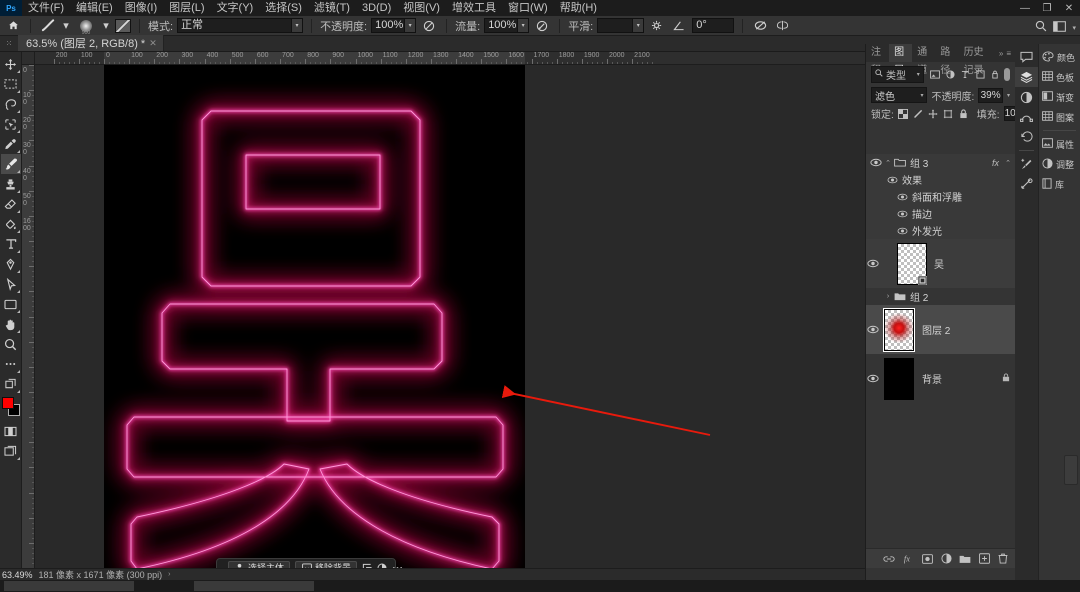 This screenshot has height=592, width=1080. Describe the element at coordinates (1047, 8) in the screenshot. I see `restore-button: ❐` at that location.